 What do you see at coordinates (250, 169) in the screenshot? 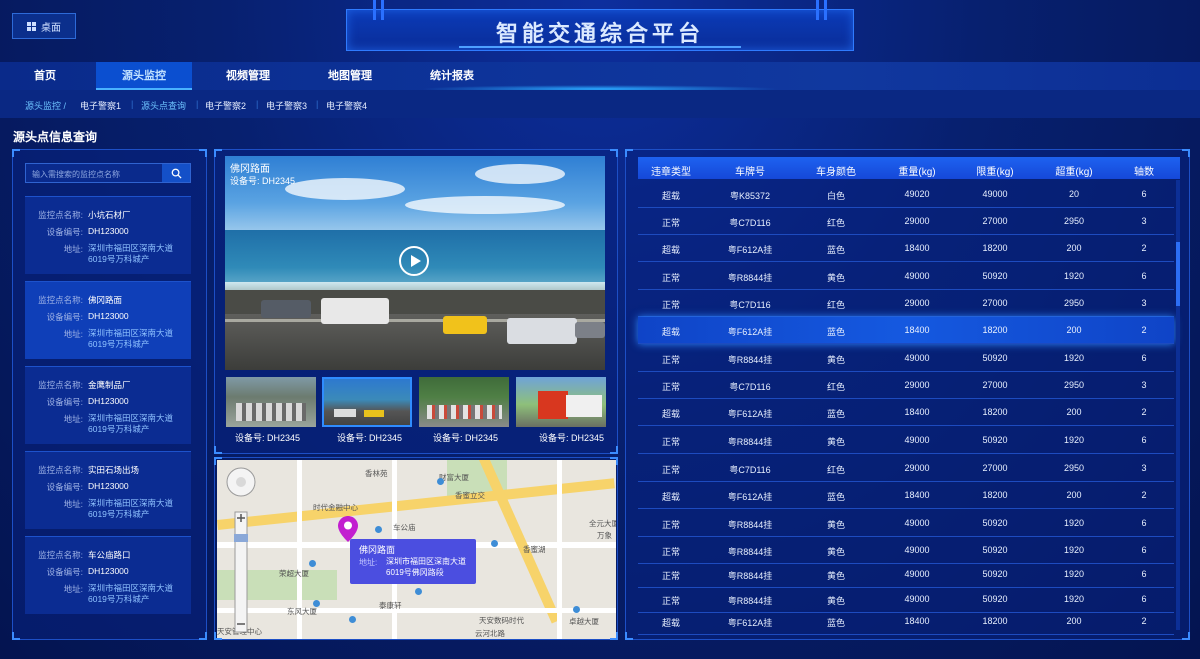
I see `video-title: 佛冈路面` at bounding box center [250, 169].